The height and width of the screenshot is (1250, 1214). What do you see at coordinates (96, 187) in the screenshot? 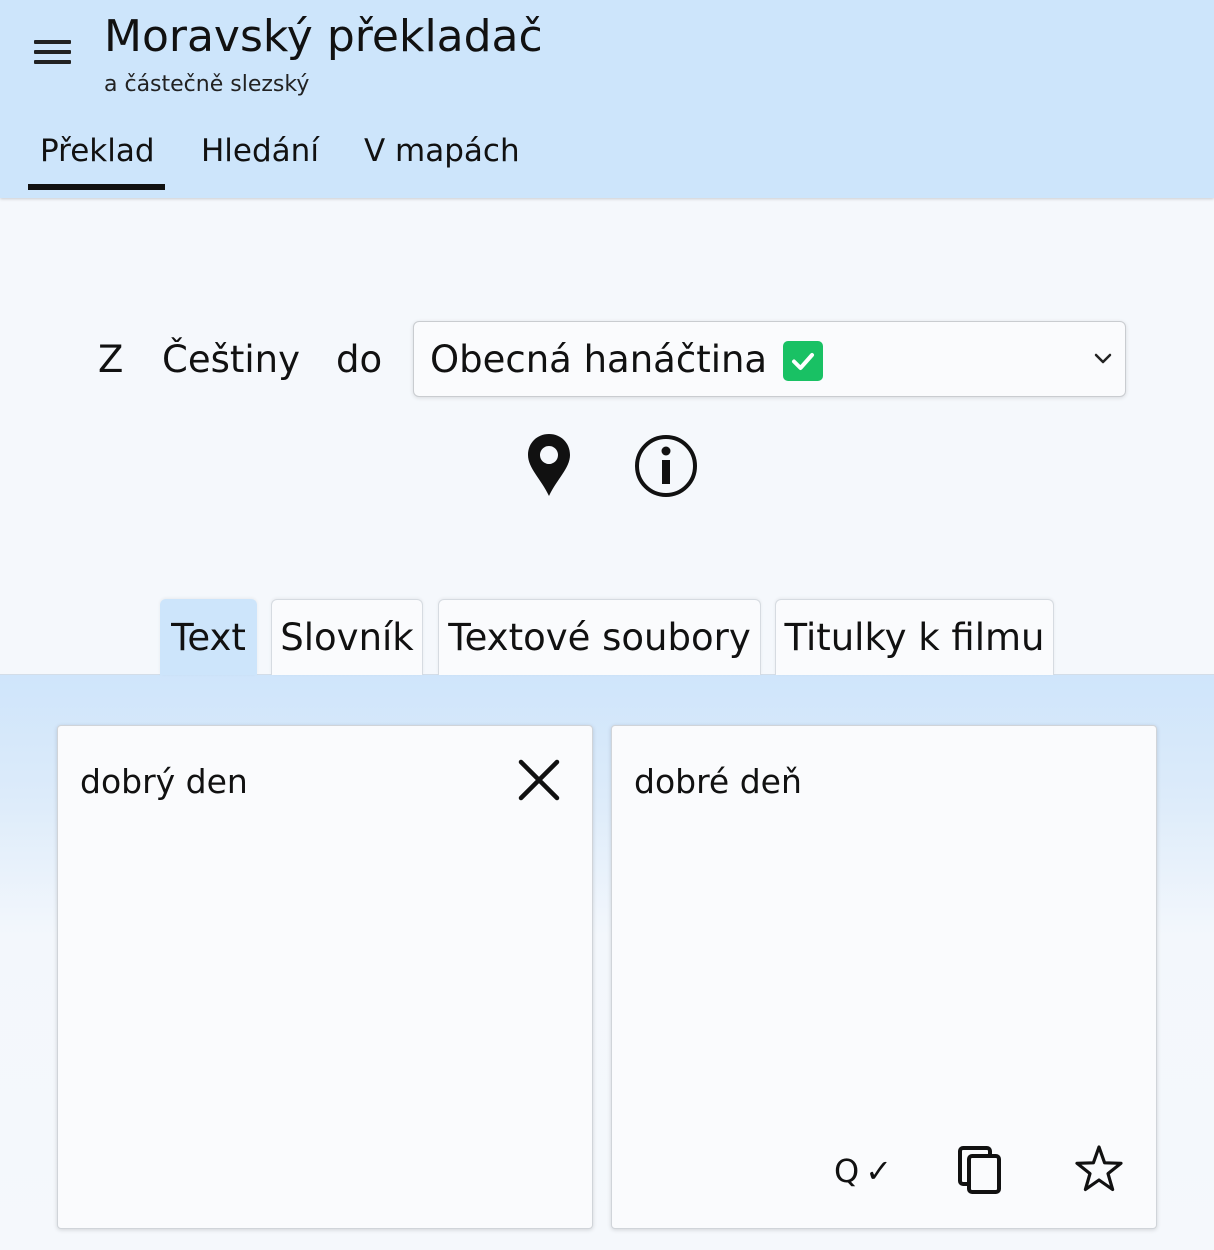
I see `active-tab-indicator` at bounding box center [96, 187].